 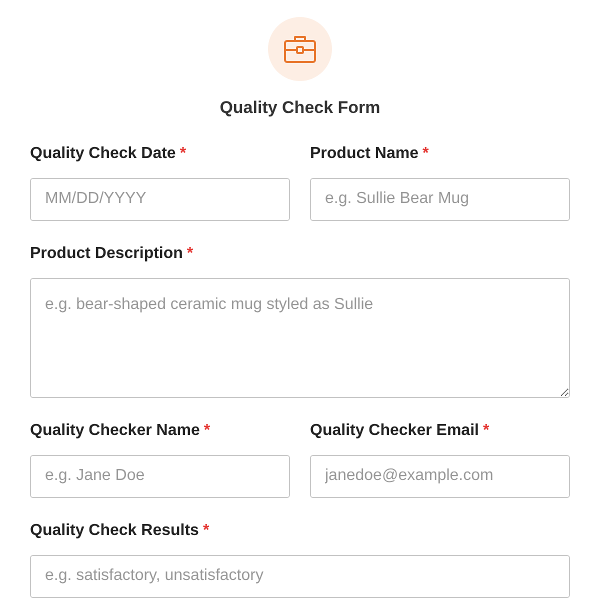 What do you see at coordinates (121, 430) in the screenshot?
I see `field-label: Quality Checker Name *` at bounding box center [121, 430].